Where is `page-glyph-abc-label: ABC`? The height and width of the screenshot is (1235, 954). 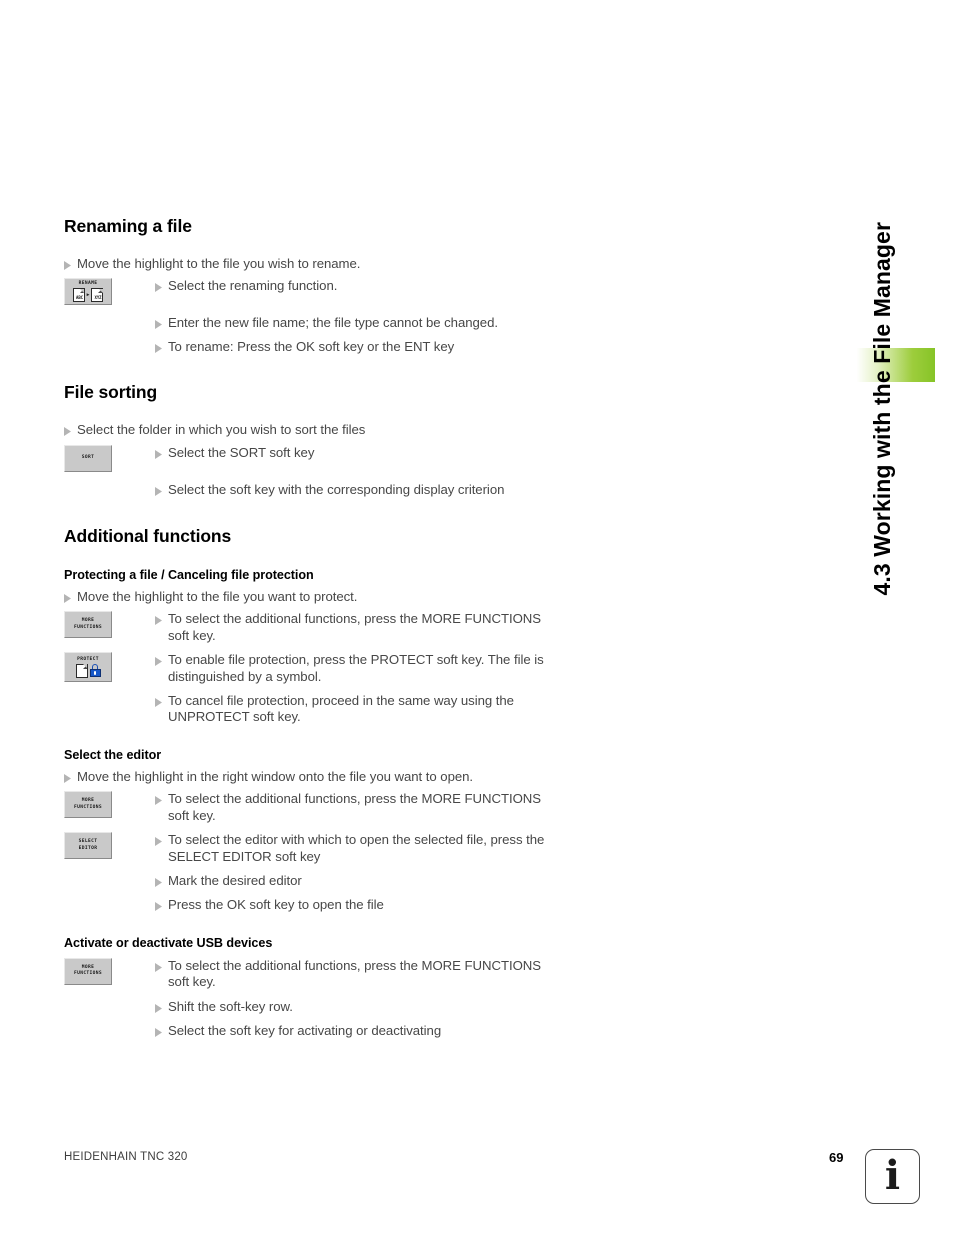 page-glyph-abc-label: ABC is located at coordinates (79, 298).